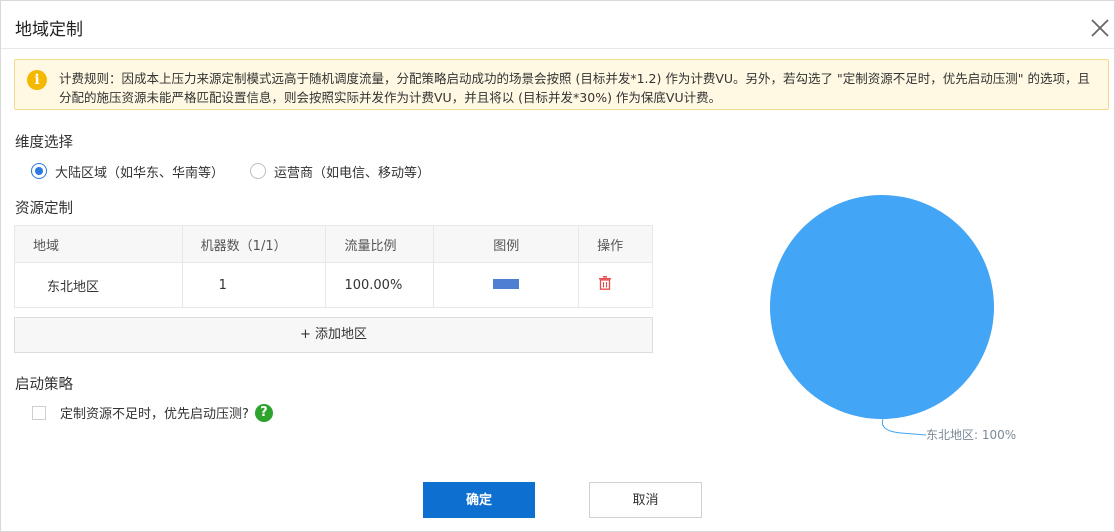 The height and width of the screenshot is (532, 1115). I want to click on add-region-button: + 添加地区, so click(333, 335).